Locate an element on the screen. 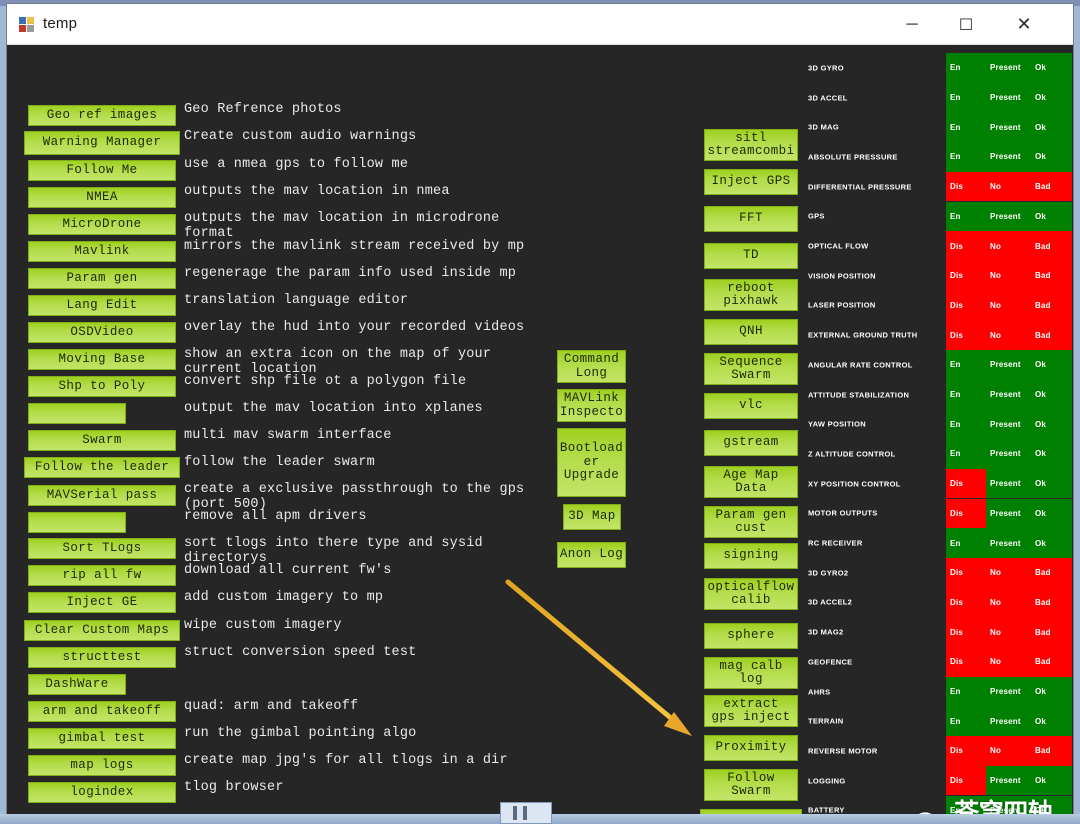 This screenshot has width=1080, height=824. middle_column-button-command-long: Command Long is located at coordinates (591, 366).